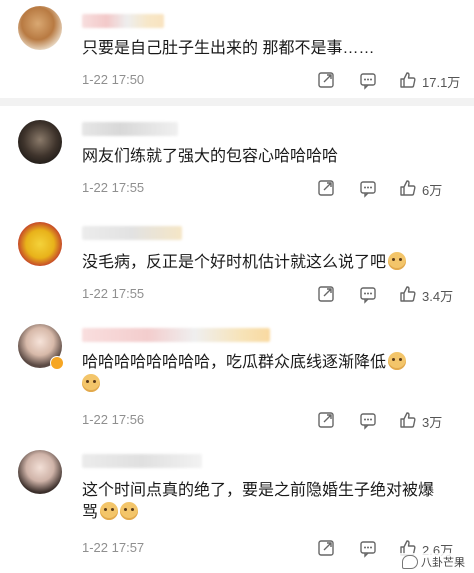 The width and height of the screenshot is (474, 573). What do you see at coordinates (387, 420) in the screenshot?
I see `comment-actions: 3万` at bounding box center [387, 420].